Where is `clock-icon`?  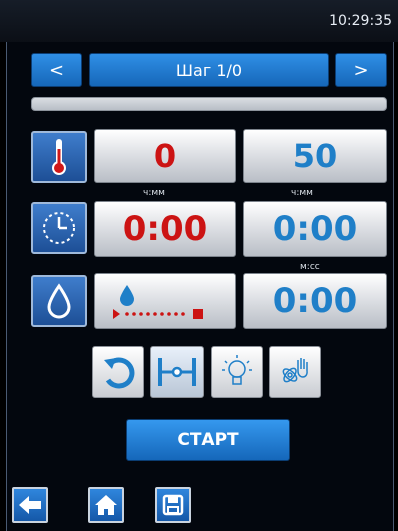
clock-icon is located at coordinates (59, 228).